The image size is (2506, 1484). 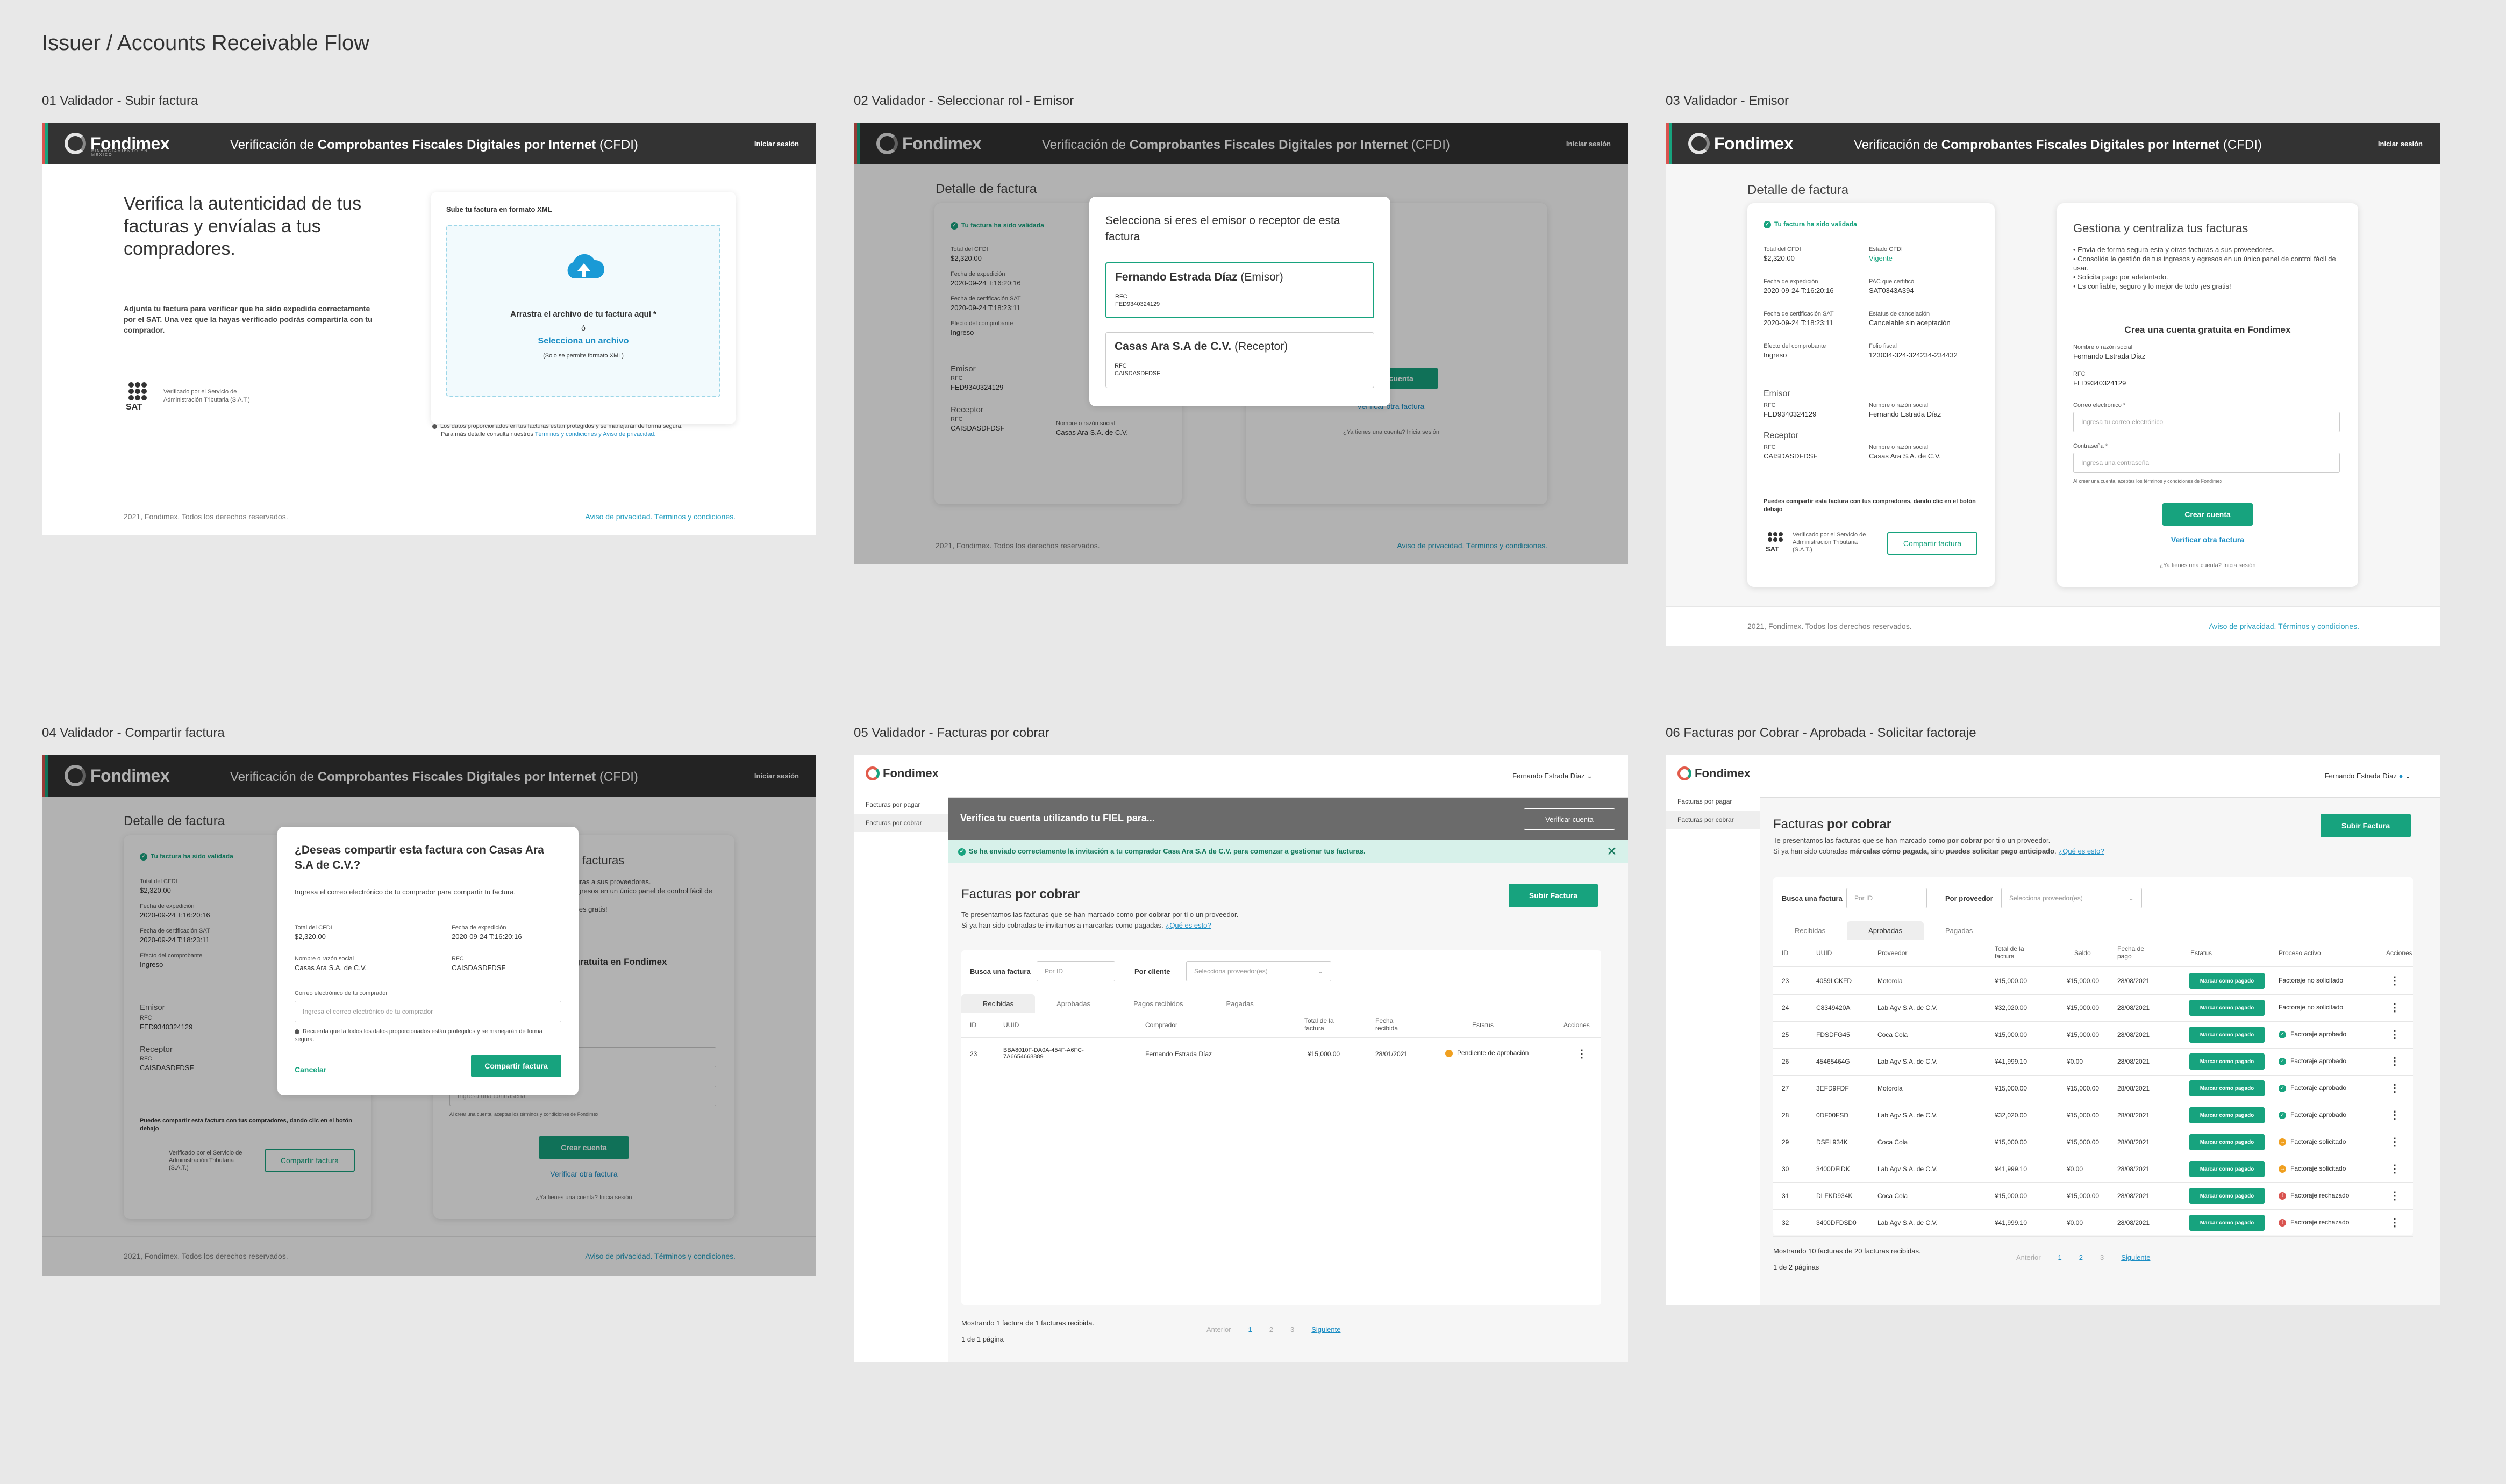 What do you see at coordinates (310, 1069) in the screenshot?
I see `cancel-button: Cancelar` at bounding box center [310, 1069].